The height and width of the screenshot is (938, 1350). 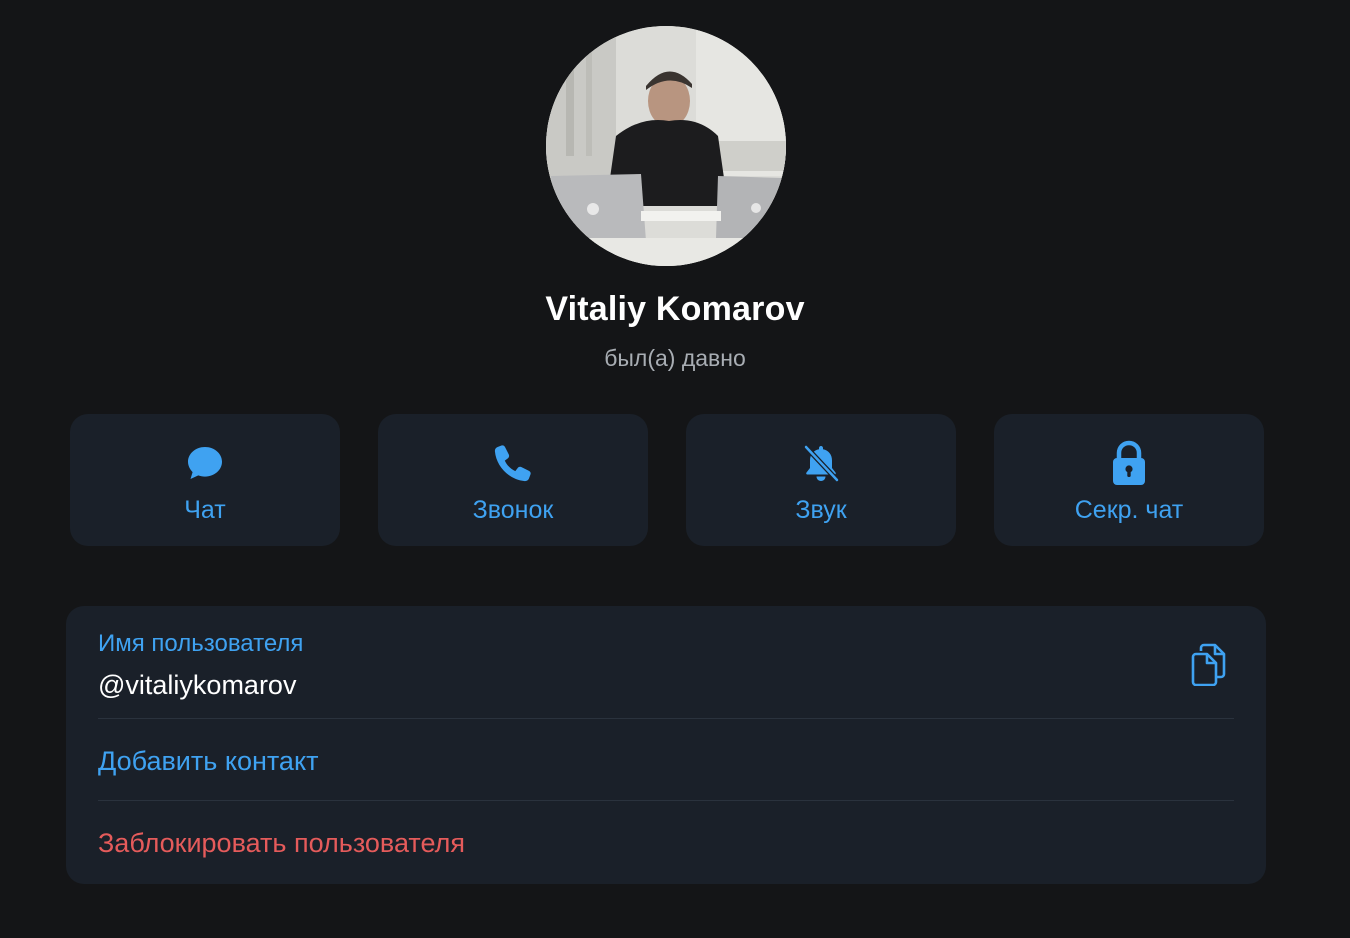 I want to click on bell-muted-icon, so click(x=821, y=463).